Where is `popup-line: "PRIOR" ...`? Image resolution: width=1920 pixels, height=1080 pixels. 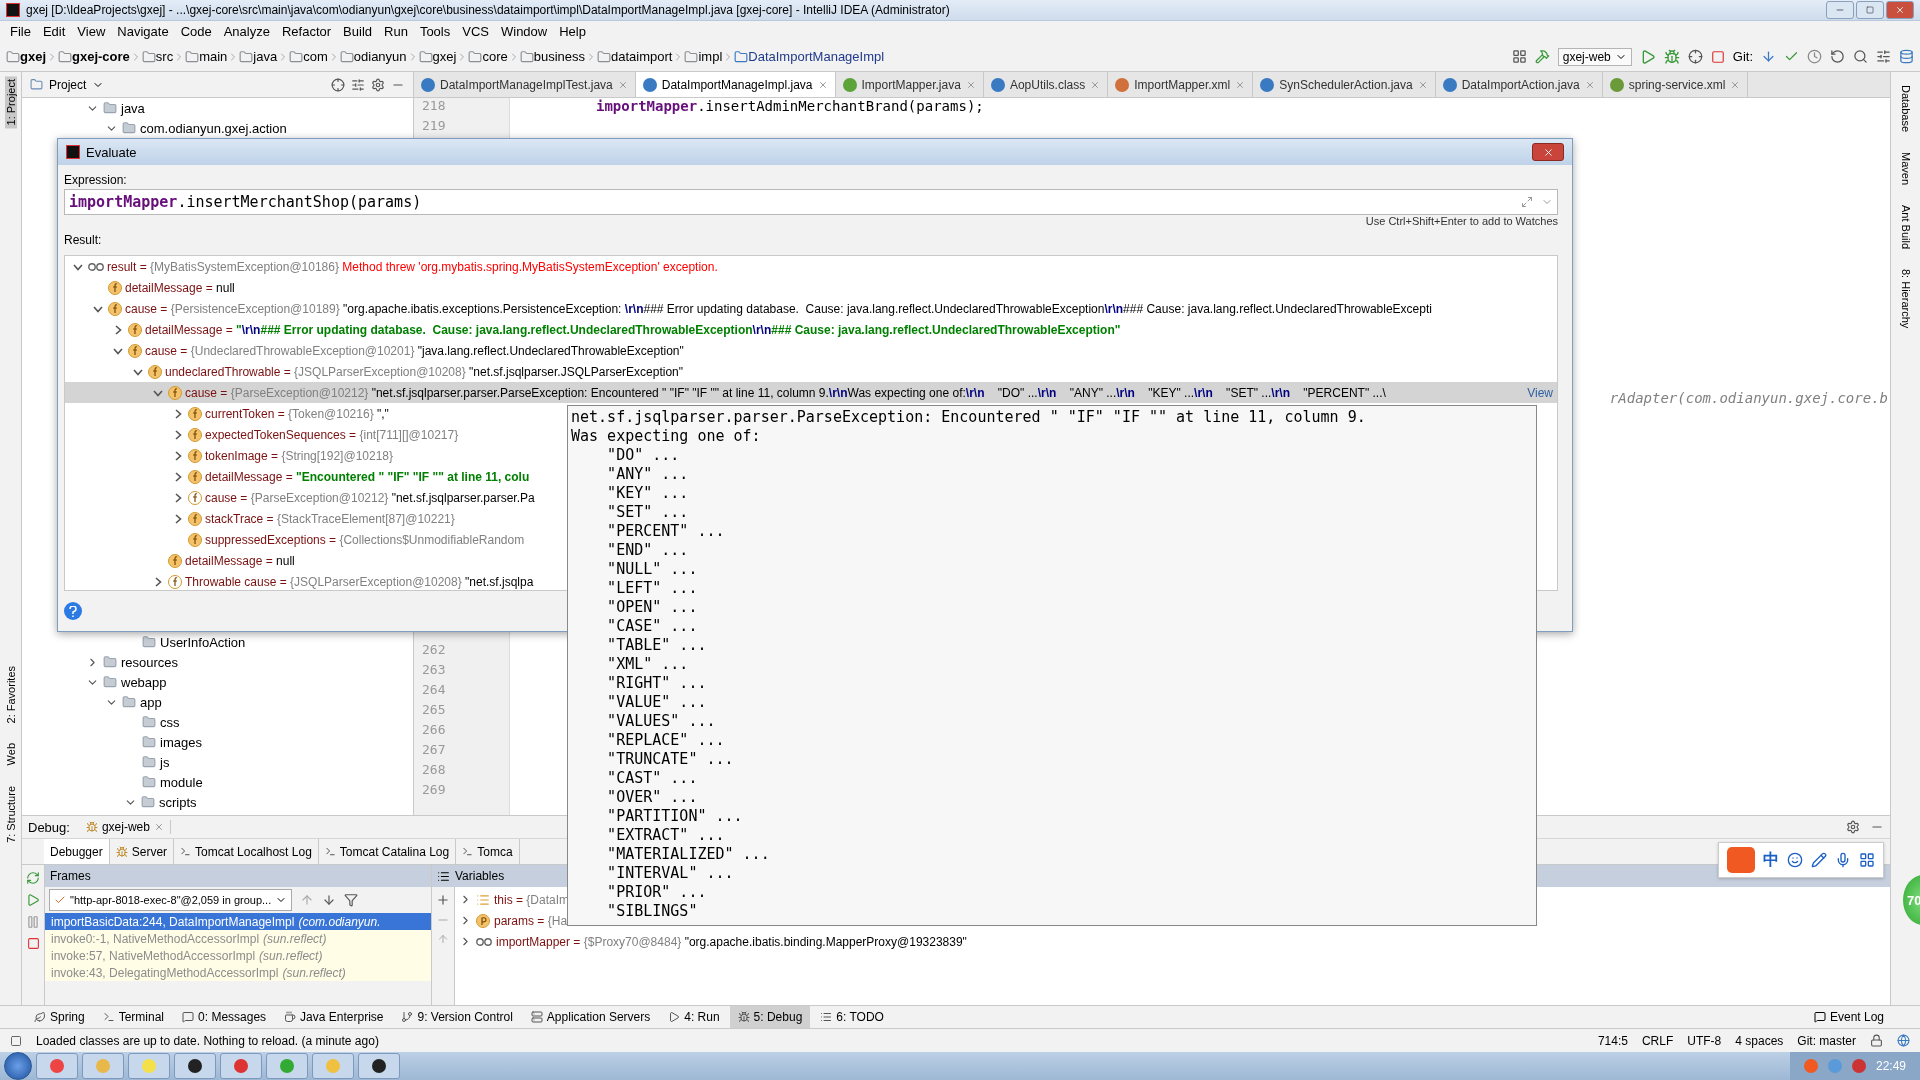
popup-line: "PRIOR" ... is located at coordinates (657, 892).